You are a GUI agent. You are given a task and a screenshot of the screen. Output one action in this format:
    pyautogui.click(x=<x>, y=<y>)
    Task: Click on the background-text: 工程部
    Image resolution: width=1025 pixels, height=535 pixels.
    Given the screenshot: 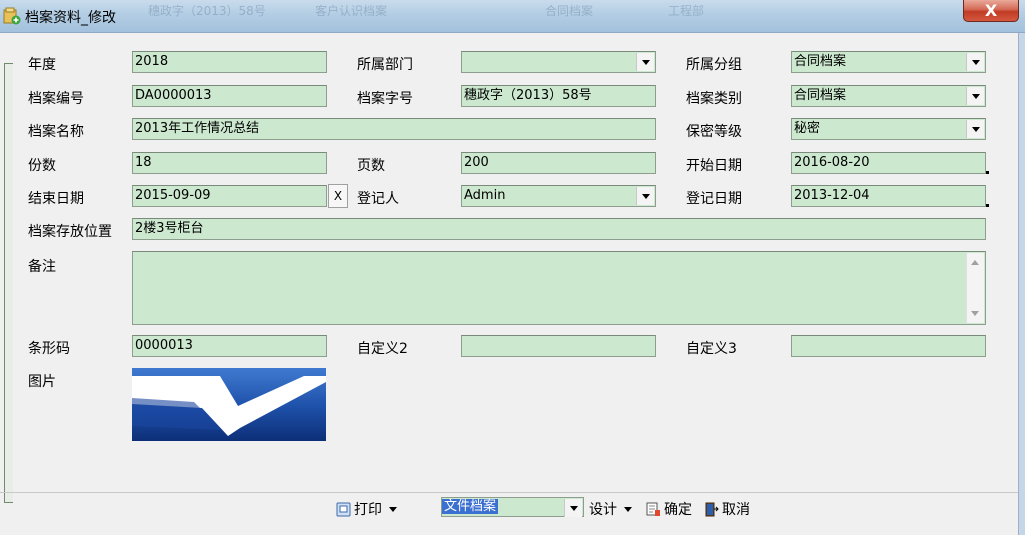 What is the action you would take?
    pyautogui.click(x=686, y=11)
    